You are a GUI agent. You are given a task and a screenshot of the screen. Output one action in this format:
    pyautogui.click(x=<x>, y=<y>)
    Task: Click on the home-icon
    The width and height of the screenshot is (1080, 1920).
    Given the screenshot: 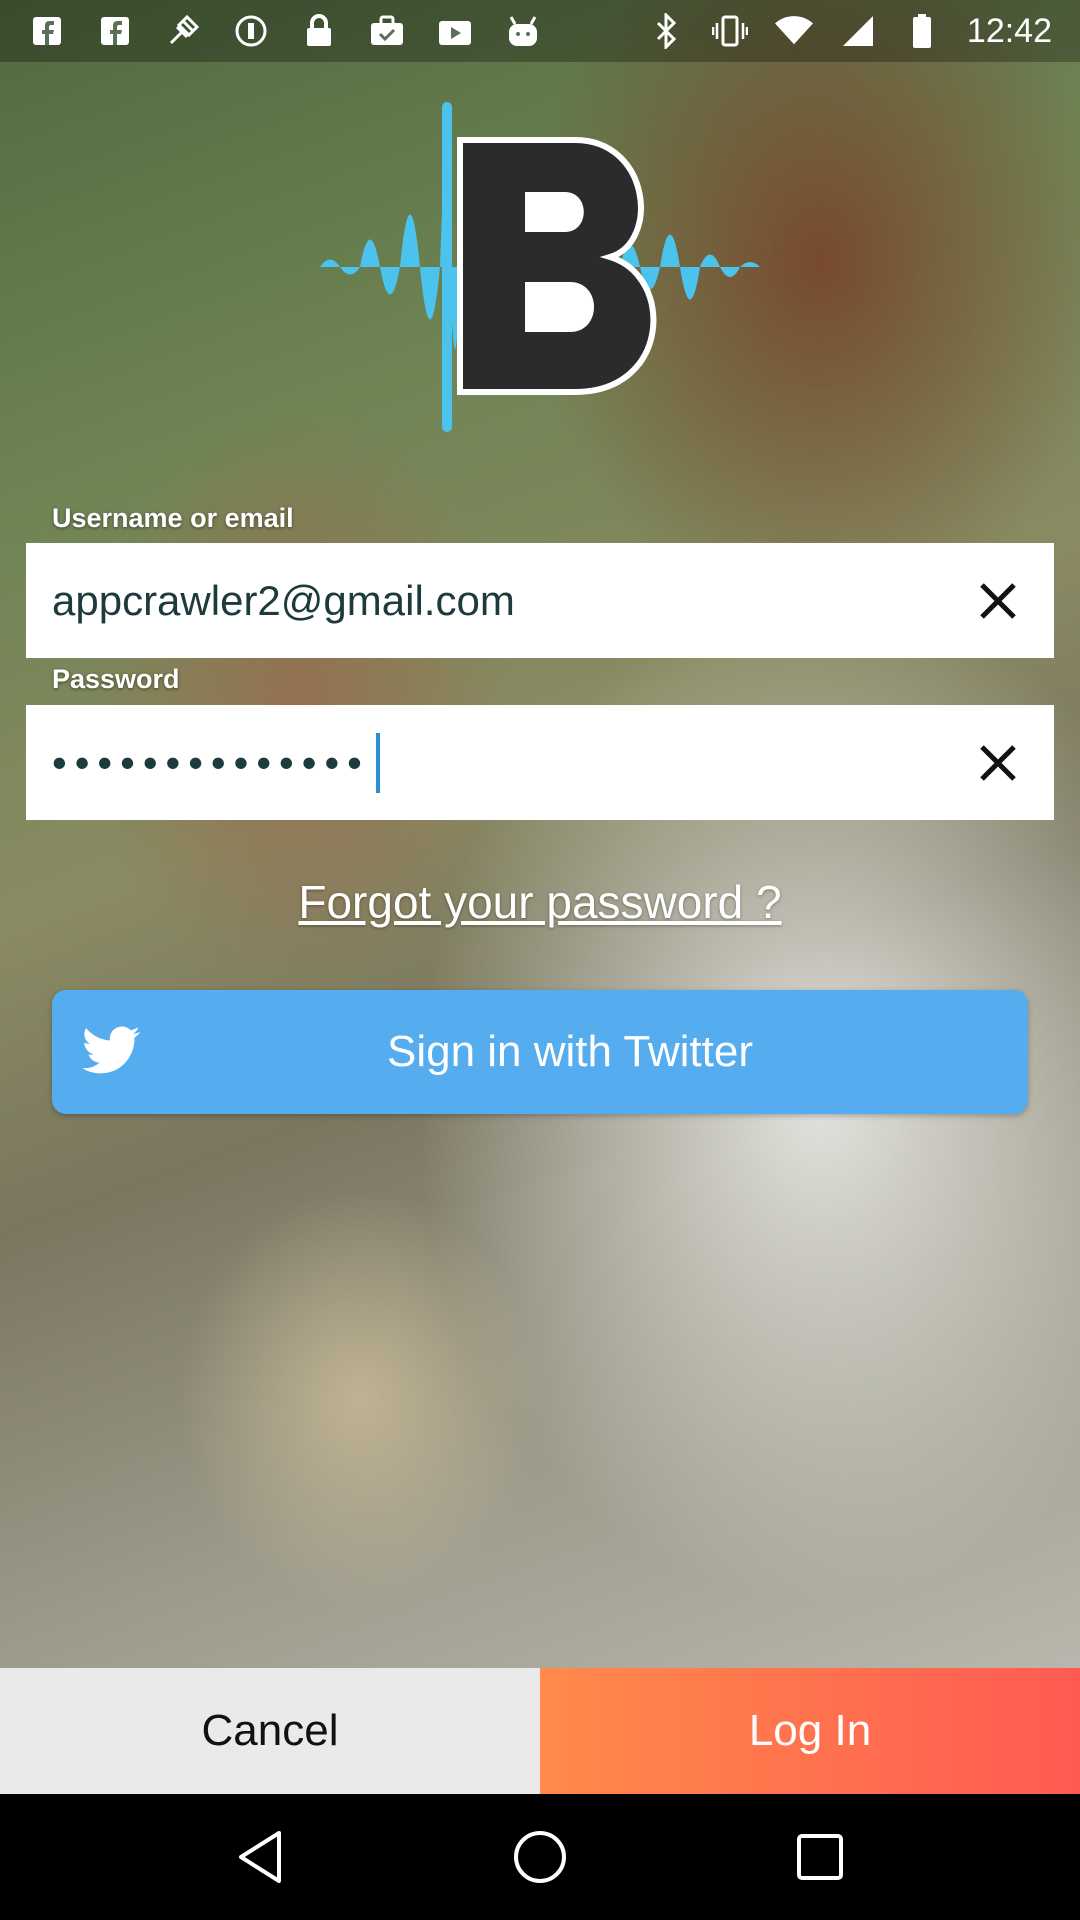 What is the action you would take?
    pyautogui.click(x=540, y=1857)
    